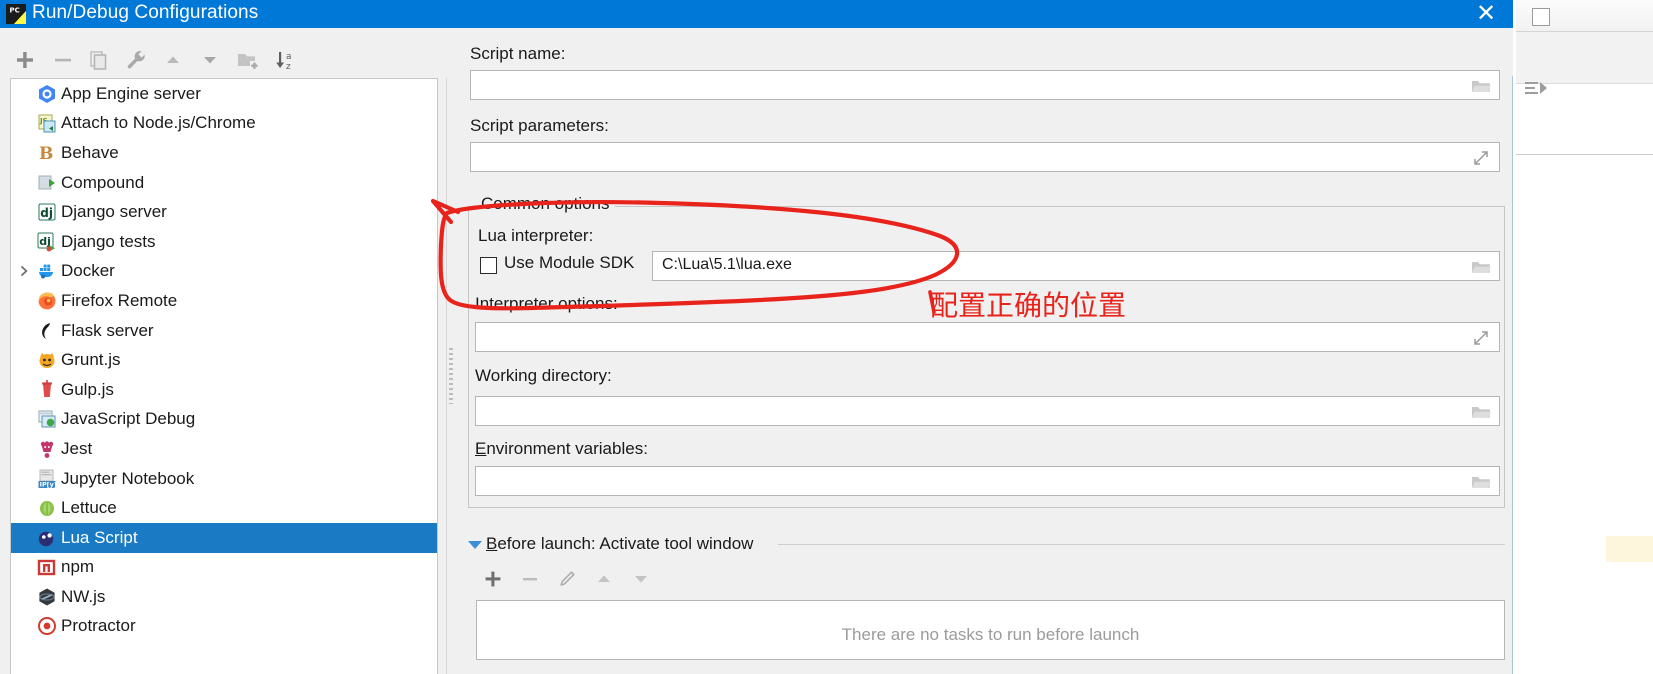  I want to click on panel-splitter, so click(449, 376).